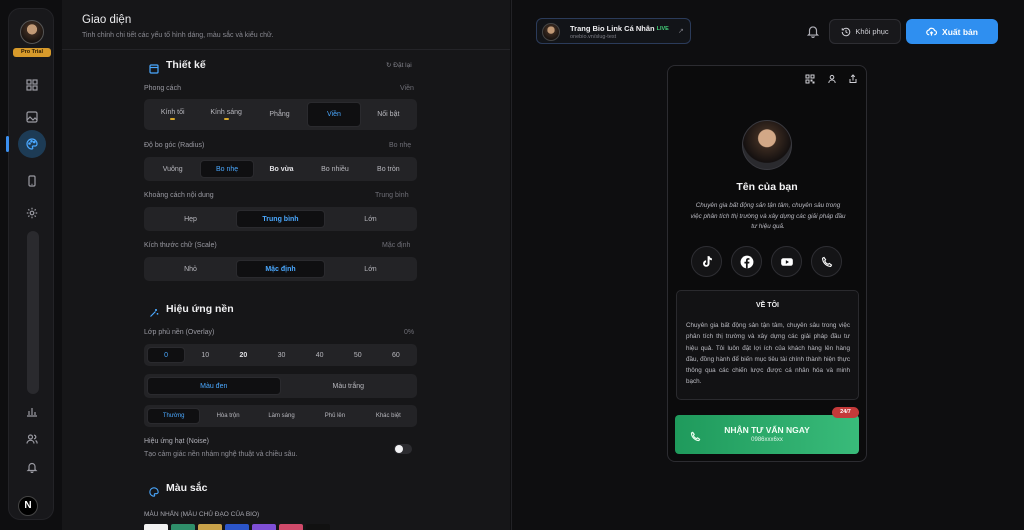  I want to click on style-option-dark-glass: Kính tối, so click(172, 114).